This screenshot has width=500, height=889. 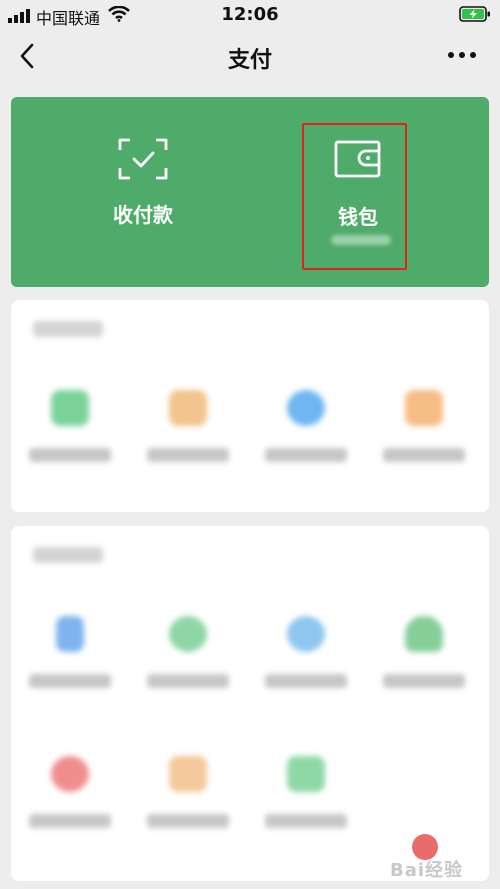 I want to click on wealth-icon, so click(x=306, y=408).